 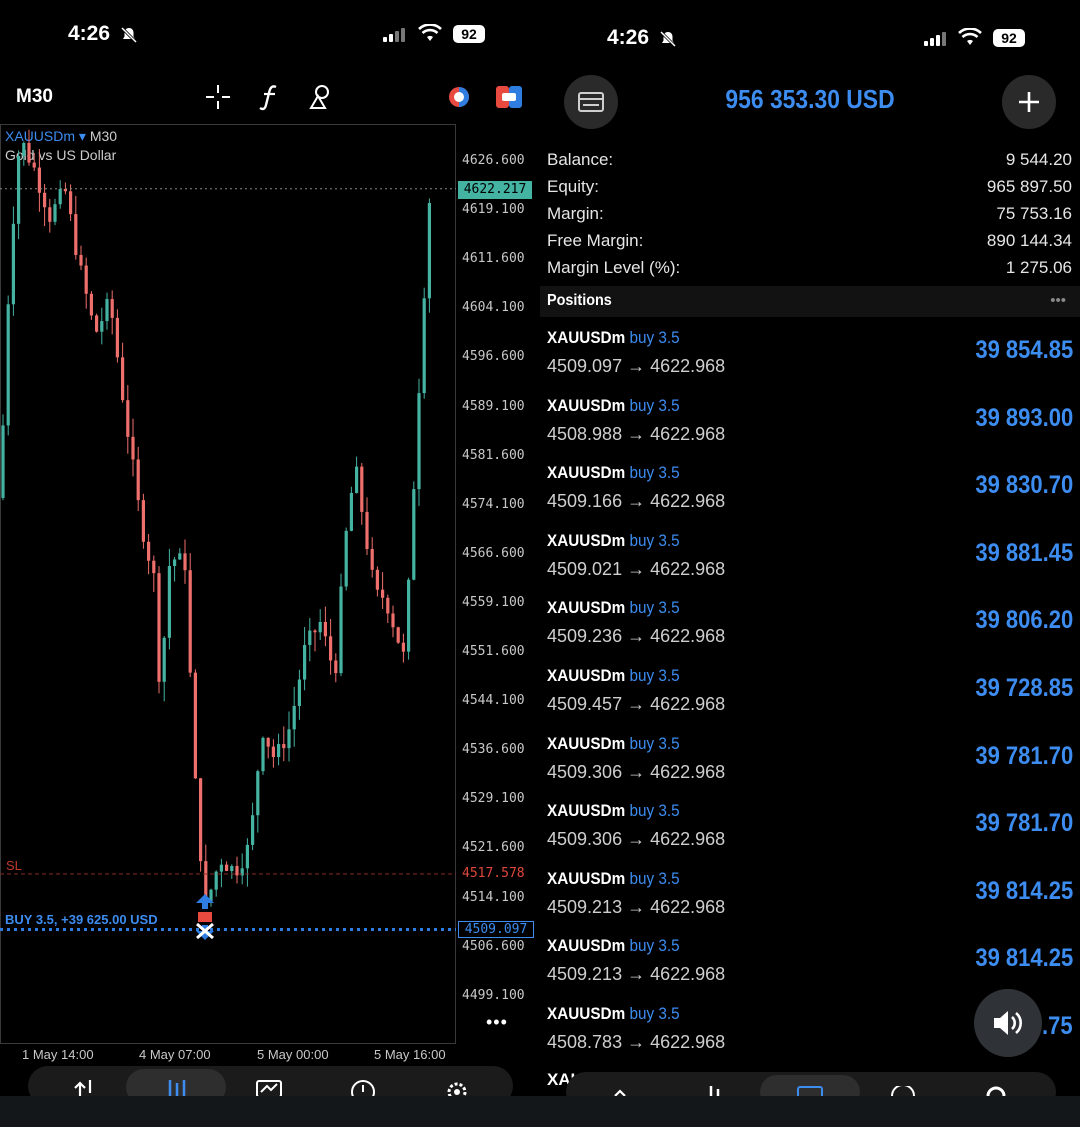 What do you see at coordinates (493, 848) in the screenshot?
I see `price-tick: 4521.600` at bounding box center [493, 848].